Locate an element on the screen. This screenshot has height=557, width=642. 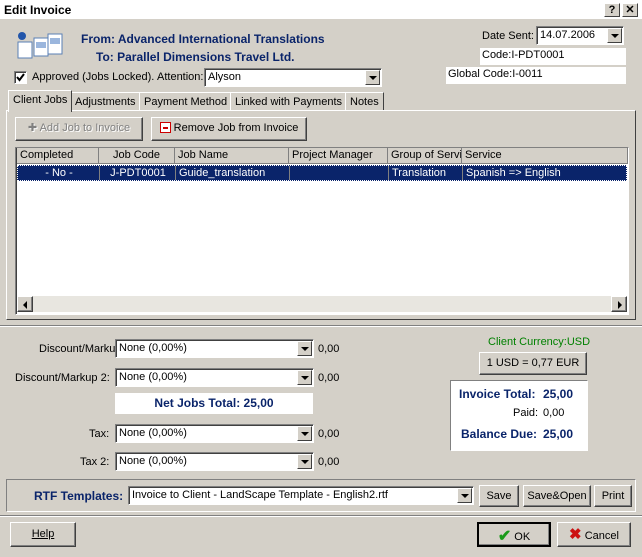
tab-adjustments: Adjustments is located at coordinates (105, 101).